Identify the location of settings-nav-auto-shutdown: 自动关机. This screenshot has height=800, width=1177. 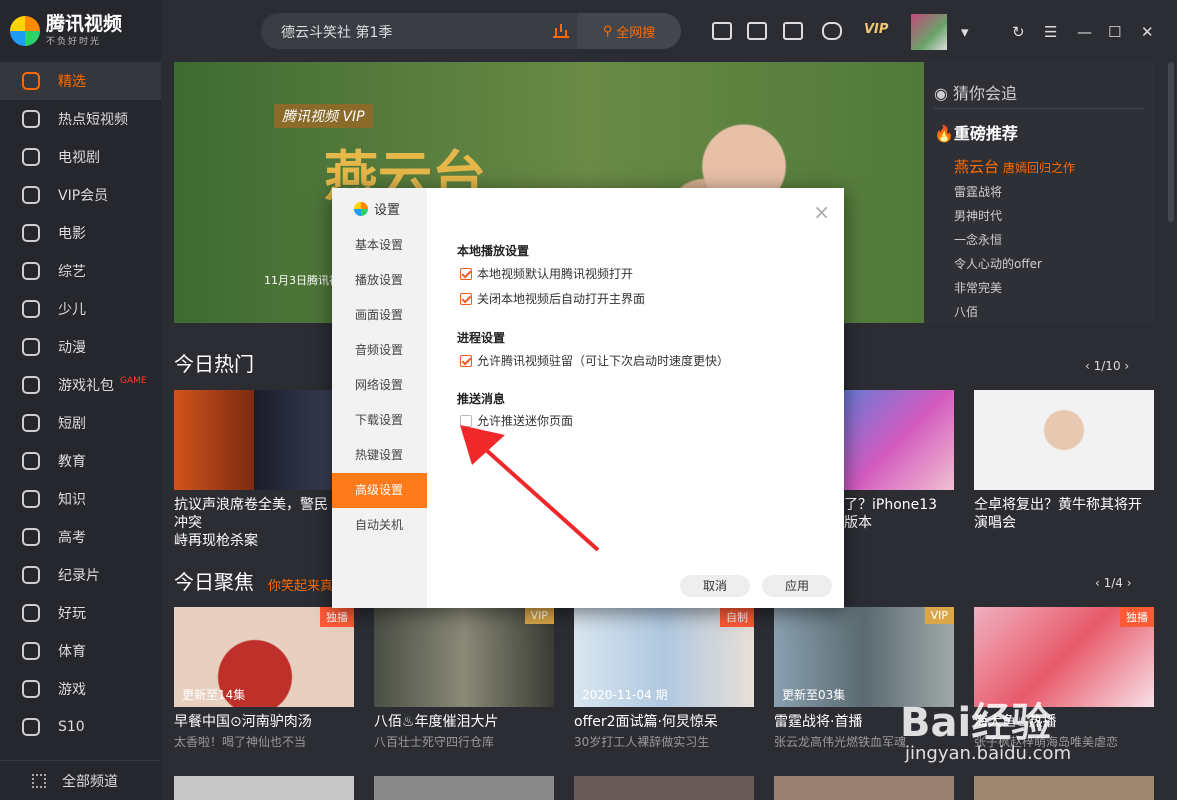
(379, 525).